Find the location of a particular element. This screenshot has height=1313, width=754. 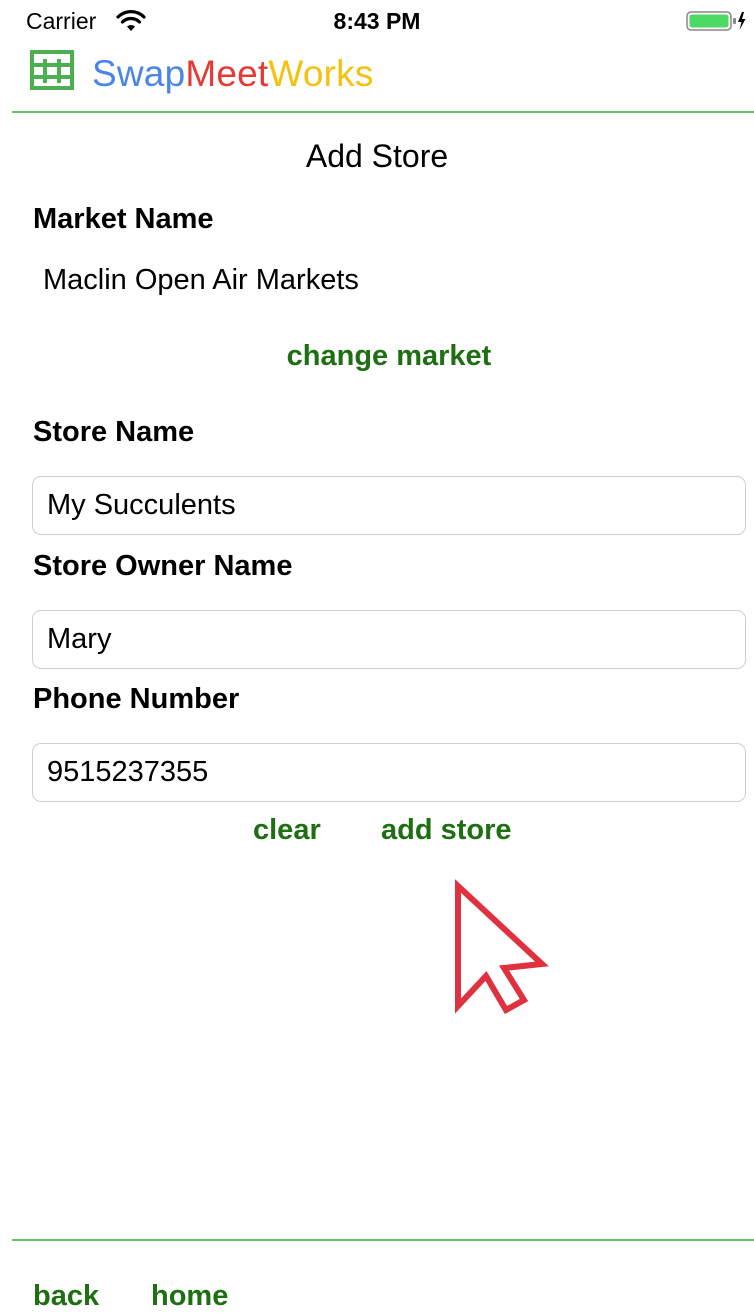

footer-divider is located at coordinates (383, 1240).